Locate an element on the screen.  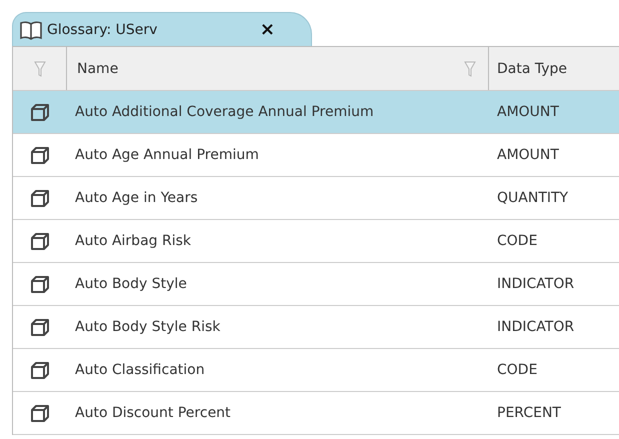
book-icon is located at coordinates (31, 30).